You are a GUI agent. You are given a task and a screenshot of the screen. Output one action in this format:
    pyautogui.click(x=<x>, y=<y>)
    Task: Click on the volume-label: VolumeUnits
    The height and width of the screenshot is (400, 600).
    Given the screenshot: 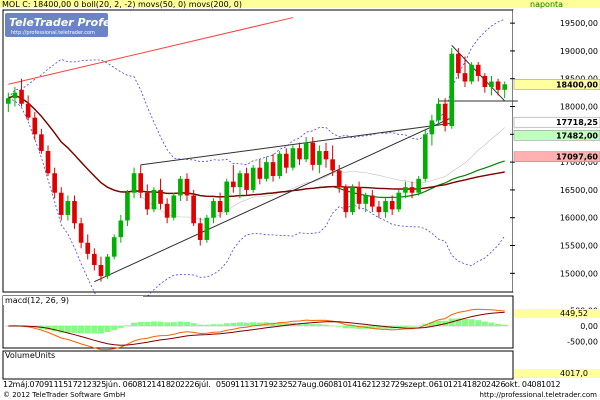 What is the action you would take?
    pyautogui.click(x=30, y=355)
    